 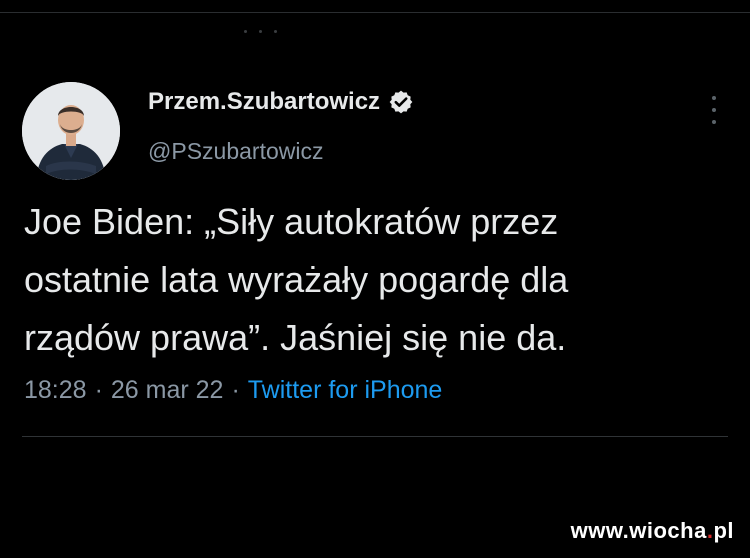 I want to click on avatar, so click(x=71, y=131).